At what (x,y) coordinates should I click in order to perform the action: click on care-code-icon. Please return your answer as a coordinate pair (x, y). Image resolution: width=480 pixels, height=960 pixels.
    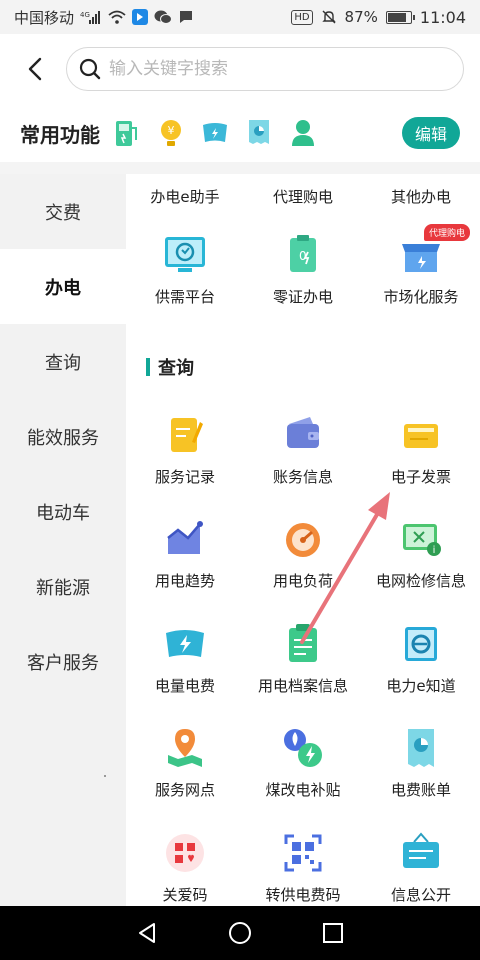
    Looking at the image, I should click on (185, 853).